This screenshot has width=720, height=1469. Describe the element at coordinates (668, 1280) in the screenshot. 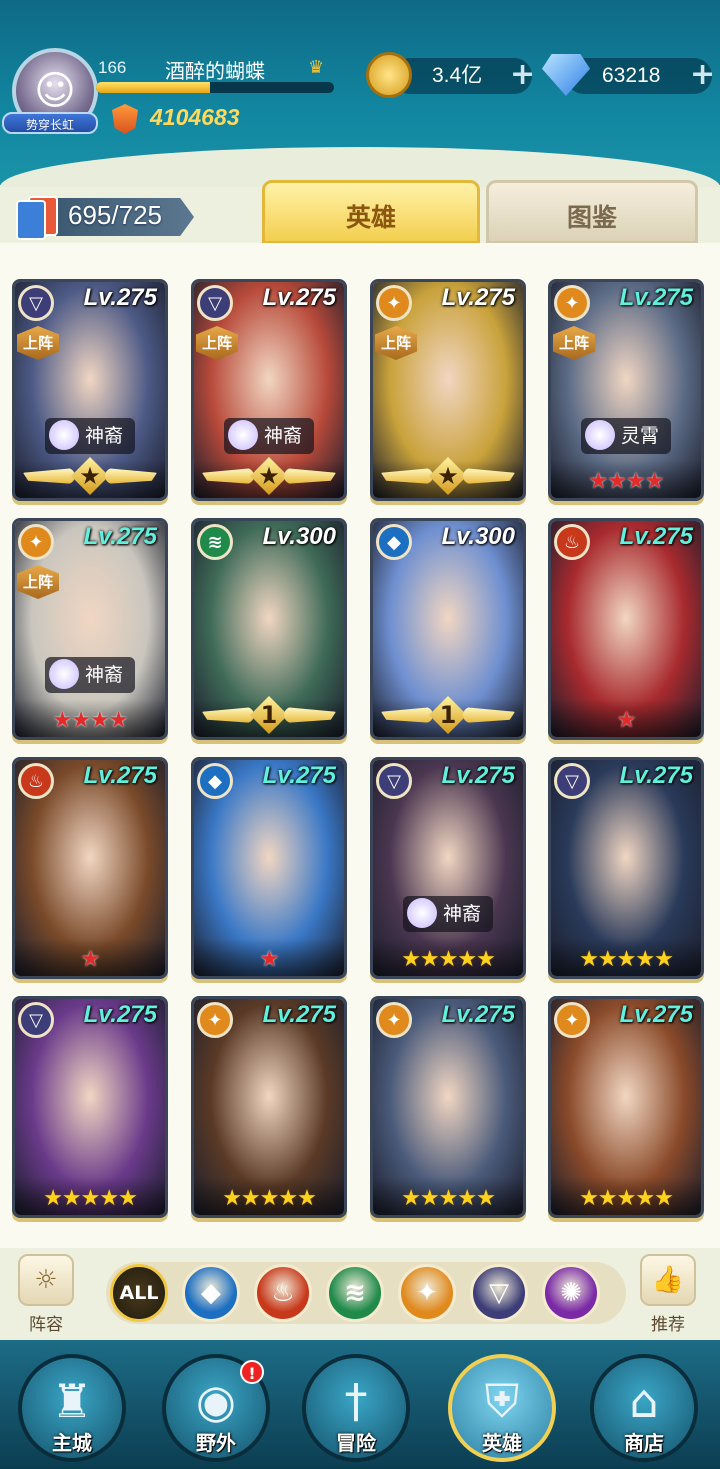

I see `thumbs-up-icon: 👍` at that location.